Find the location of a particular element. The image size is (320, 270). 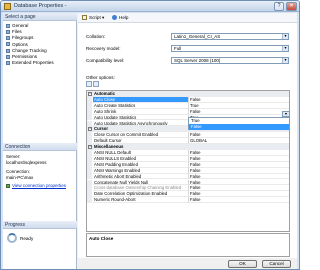

compatibility-level-label: Compatibility level: is located at coordinates (105, 60).